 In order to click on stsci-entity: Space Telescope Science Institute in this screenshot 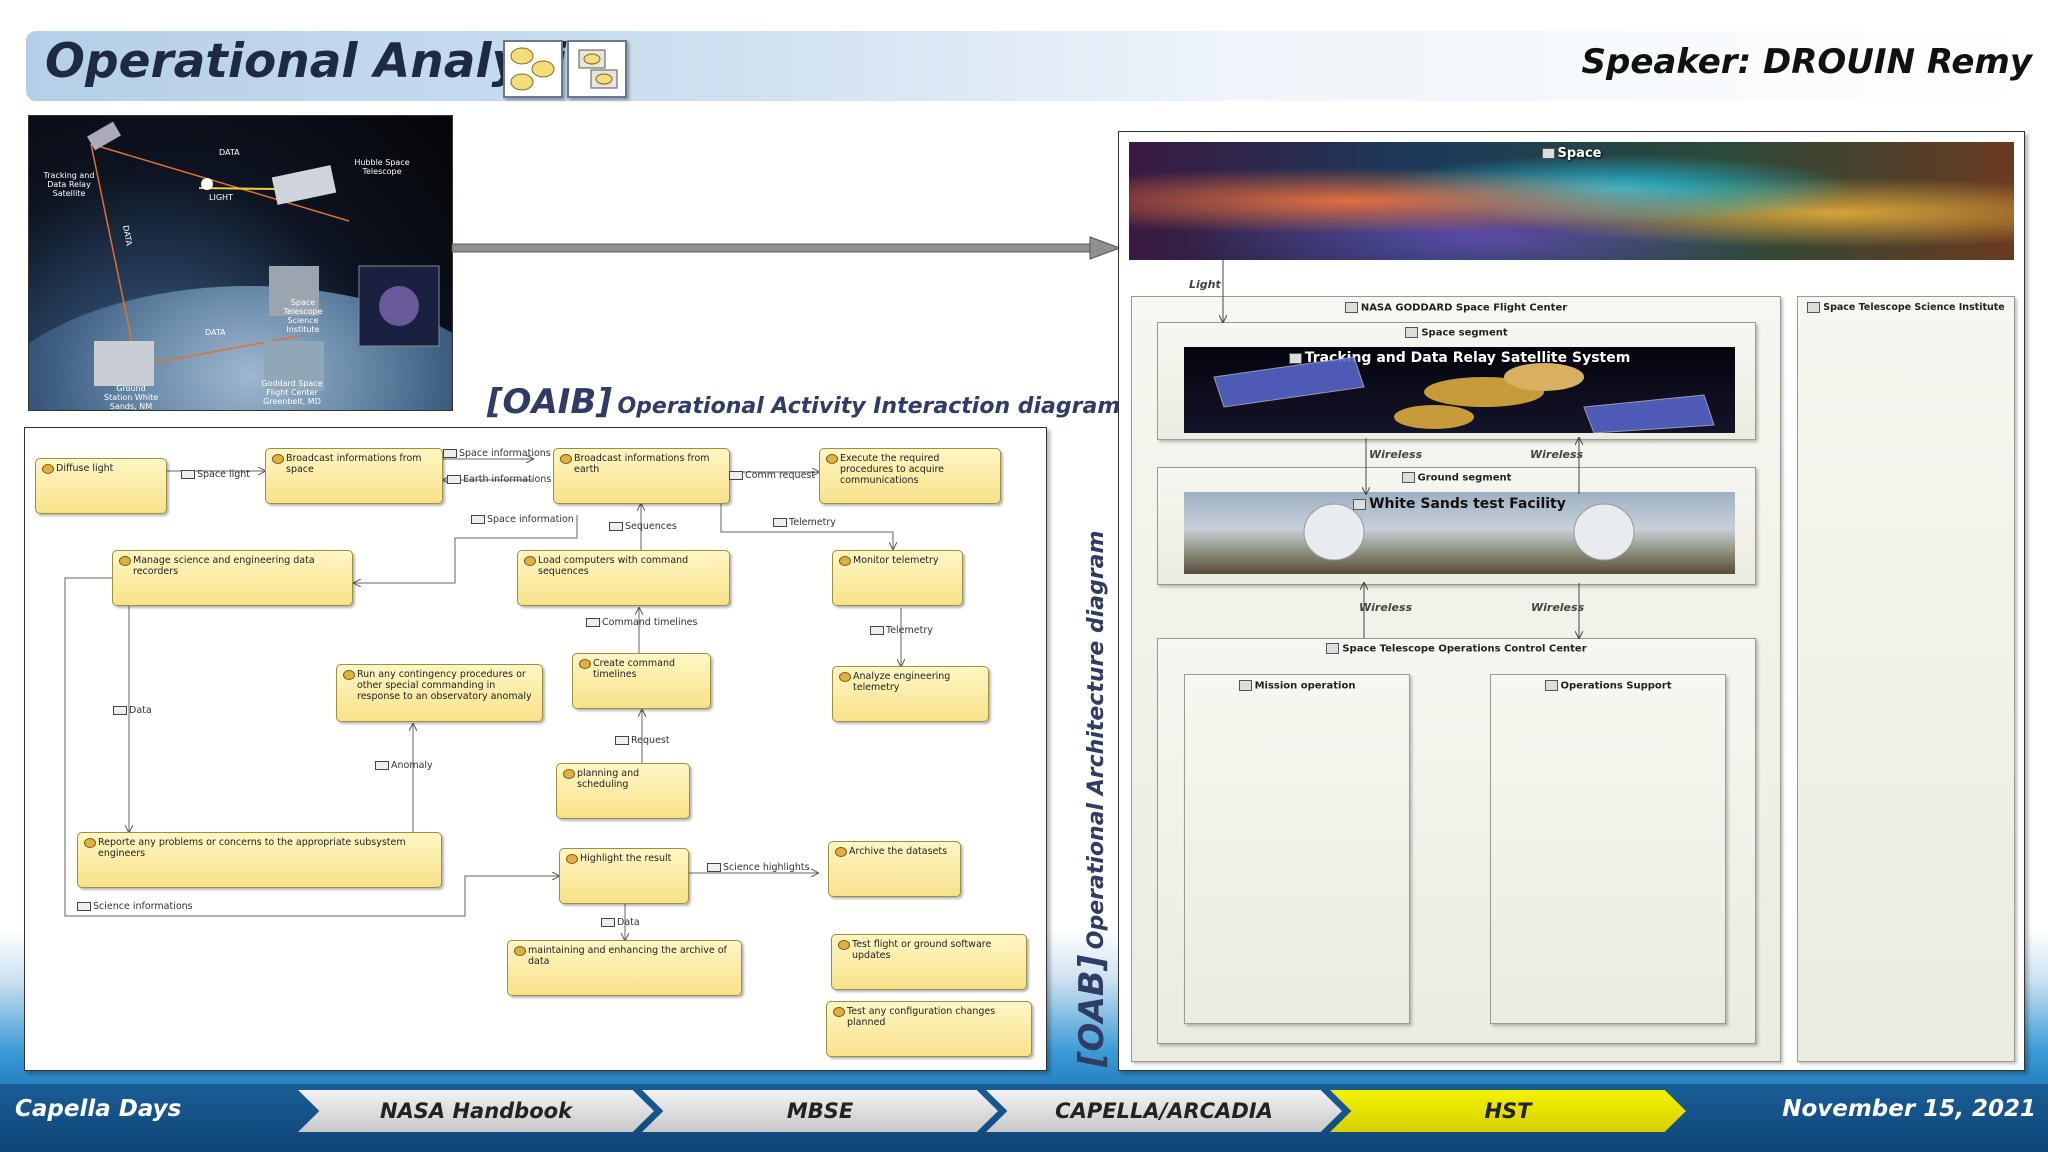, I will do `click(1906, 679)`.